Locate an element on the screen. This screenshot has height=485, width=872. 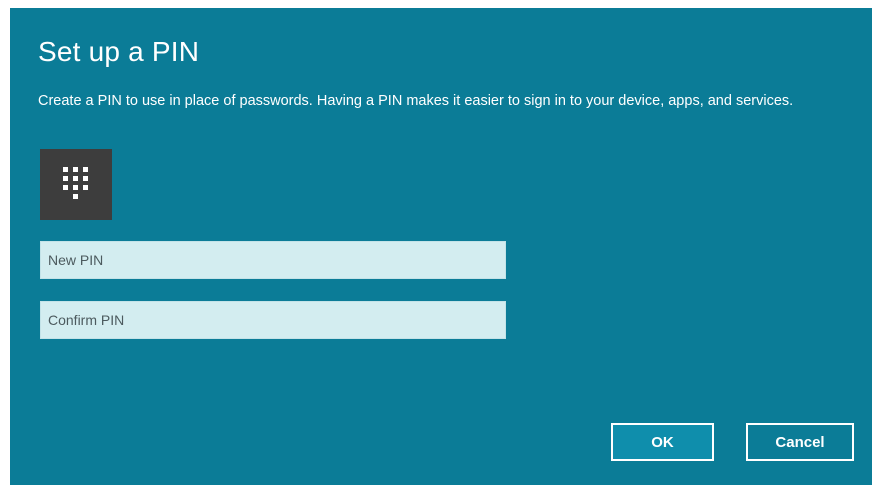
keypad-tile is located at coordinates (76, 184).